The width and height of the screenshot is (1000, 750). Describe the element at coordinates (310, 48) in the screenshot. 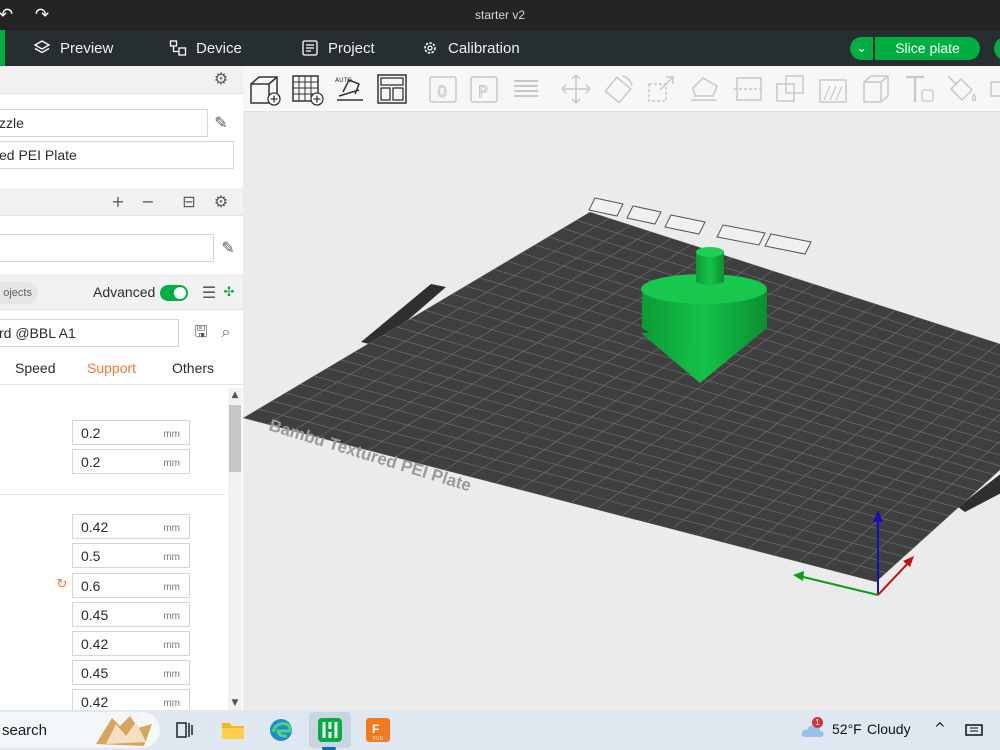

I see `project-icon` at that location.